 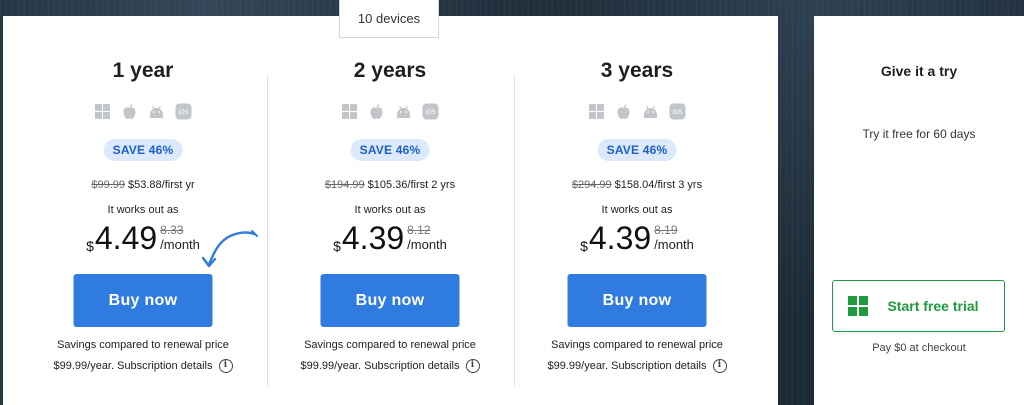 What do you see at coordinates (390, 70) in the screenshot?
I see `plan-title: 2 years` at bounding box center [390, 70].